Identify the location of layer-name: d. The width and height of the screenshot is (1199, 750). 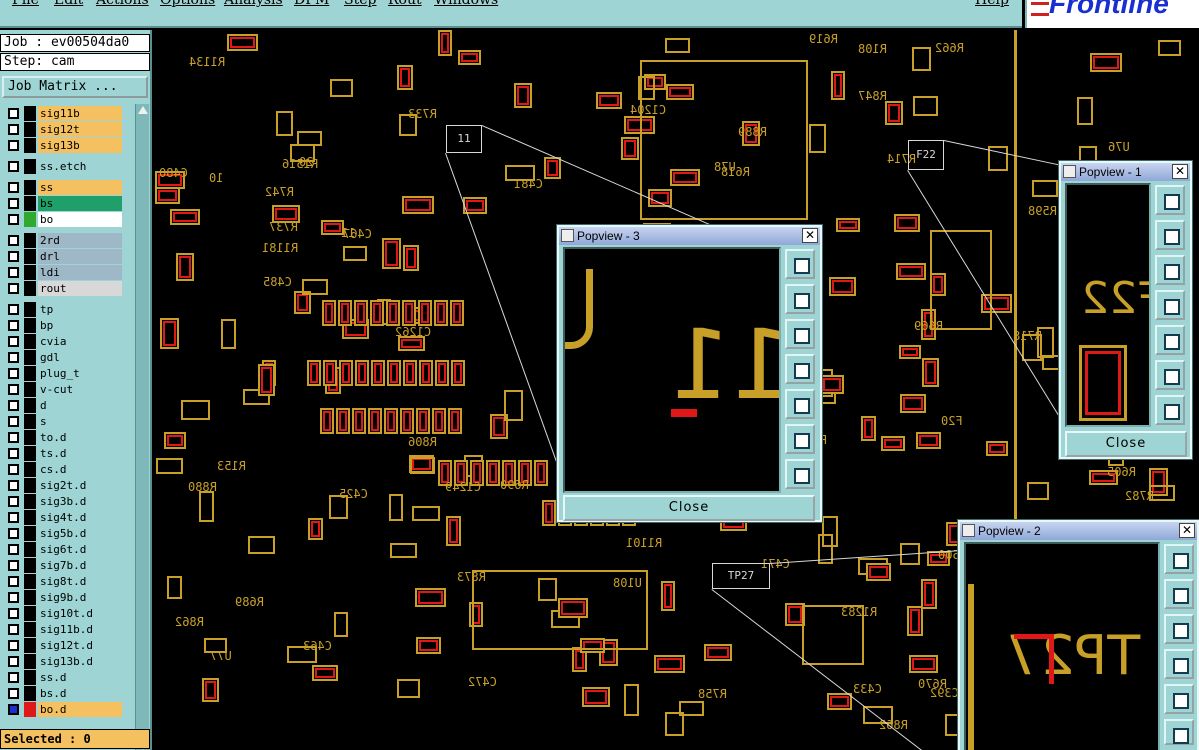
(80, 405).